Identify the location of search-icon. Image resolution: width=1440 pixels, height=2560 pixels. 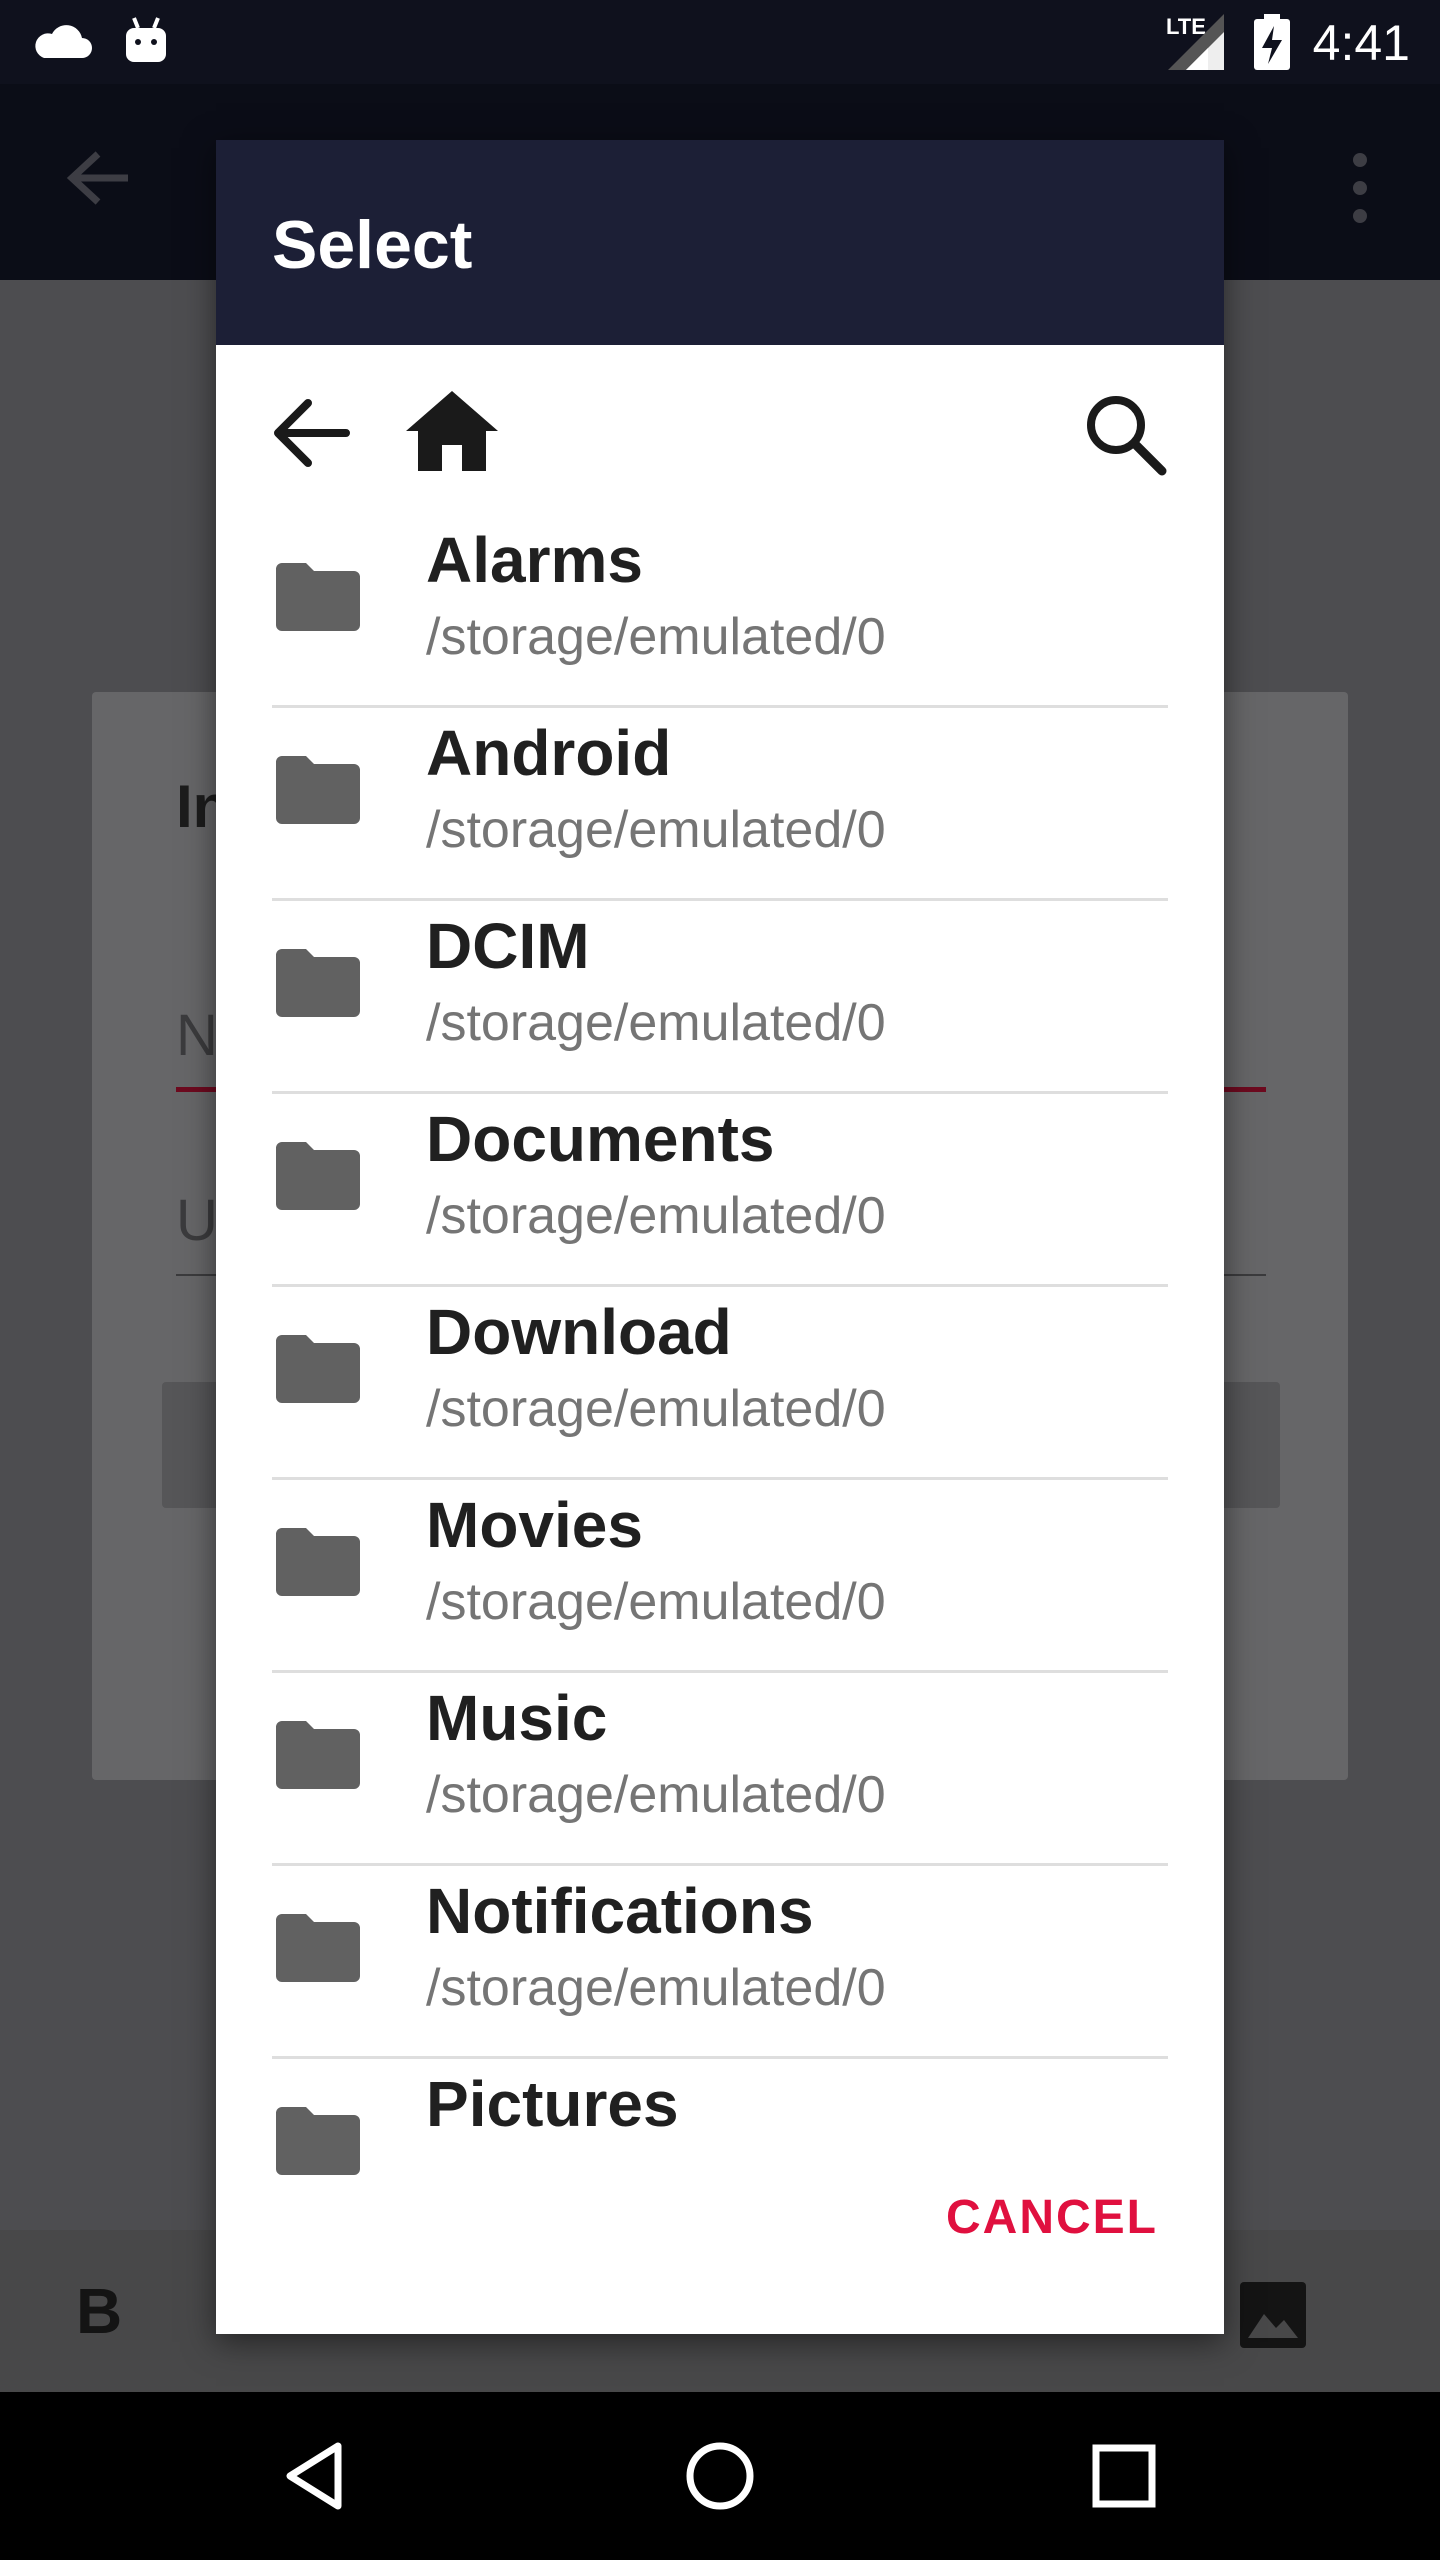
(1125, 434).